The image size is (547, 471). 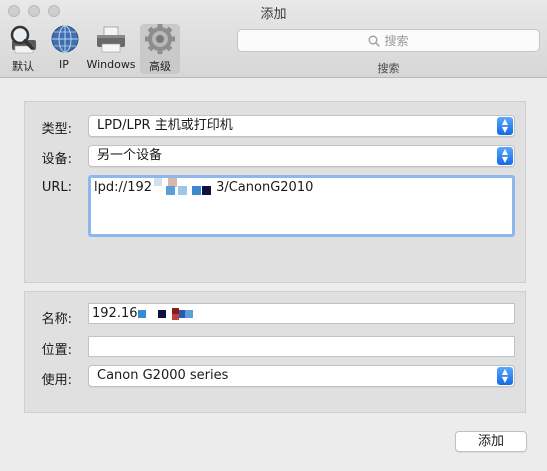 I want to click on gear-icon, so click(x=160, y=39).